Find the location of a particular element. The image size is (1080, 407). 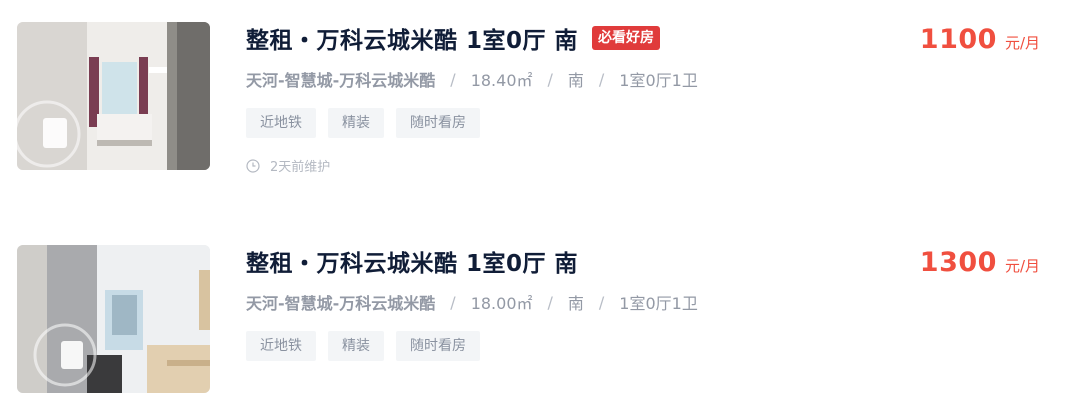

maintenance-info: 2天前维护 is located at coordinates (288, 165).